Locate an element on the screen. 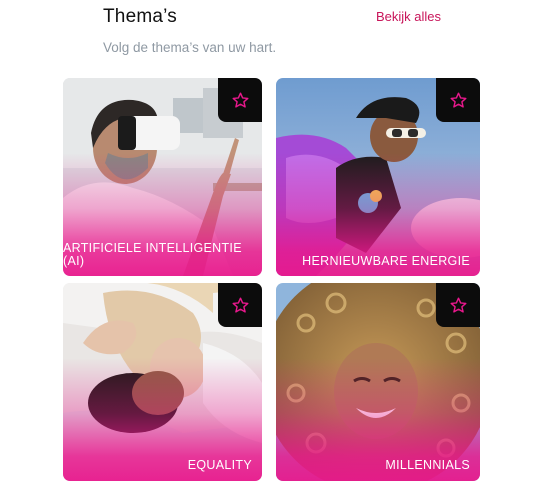 Image resolution: width=536 pixels, height=490 pixels. theme-card-label: Millennials is located at coordinates (427, 465).